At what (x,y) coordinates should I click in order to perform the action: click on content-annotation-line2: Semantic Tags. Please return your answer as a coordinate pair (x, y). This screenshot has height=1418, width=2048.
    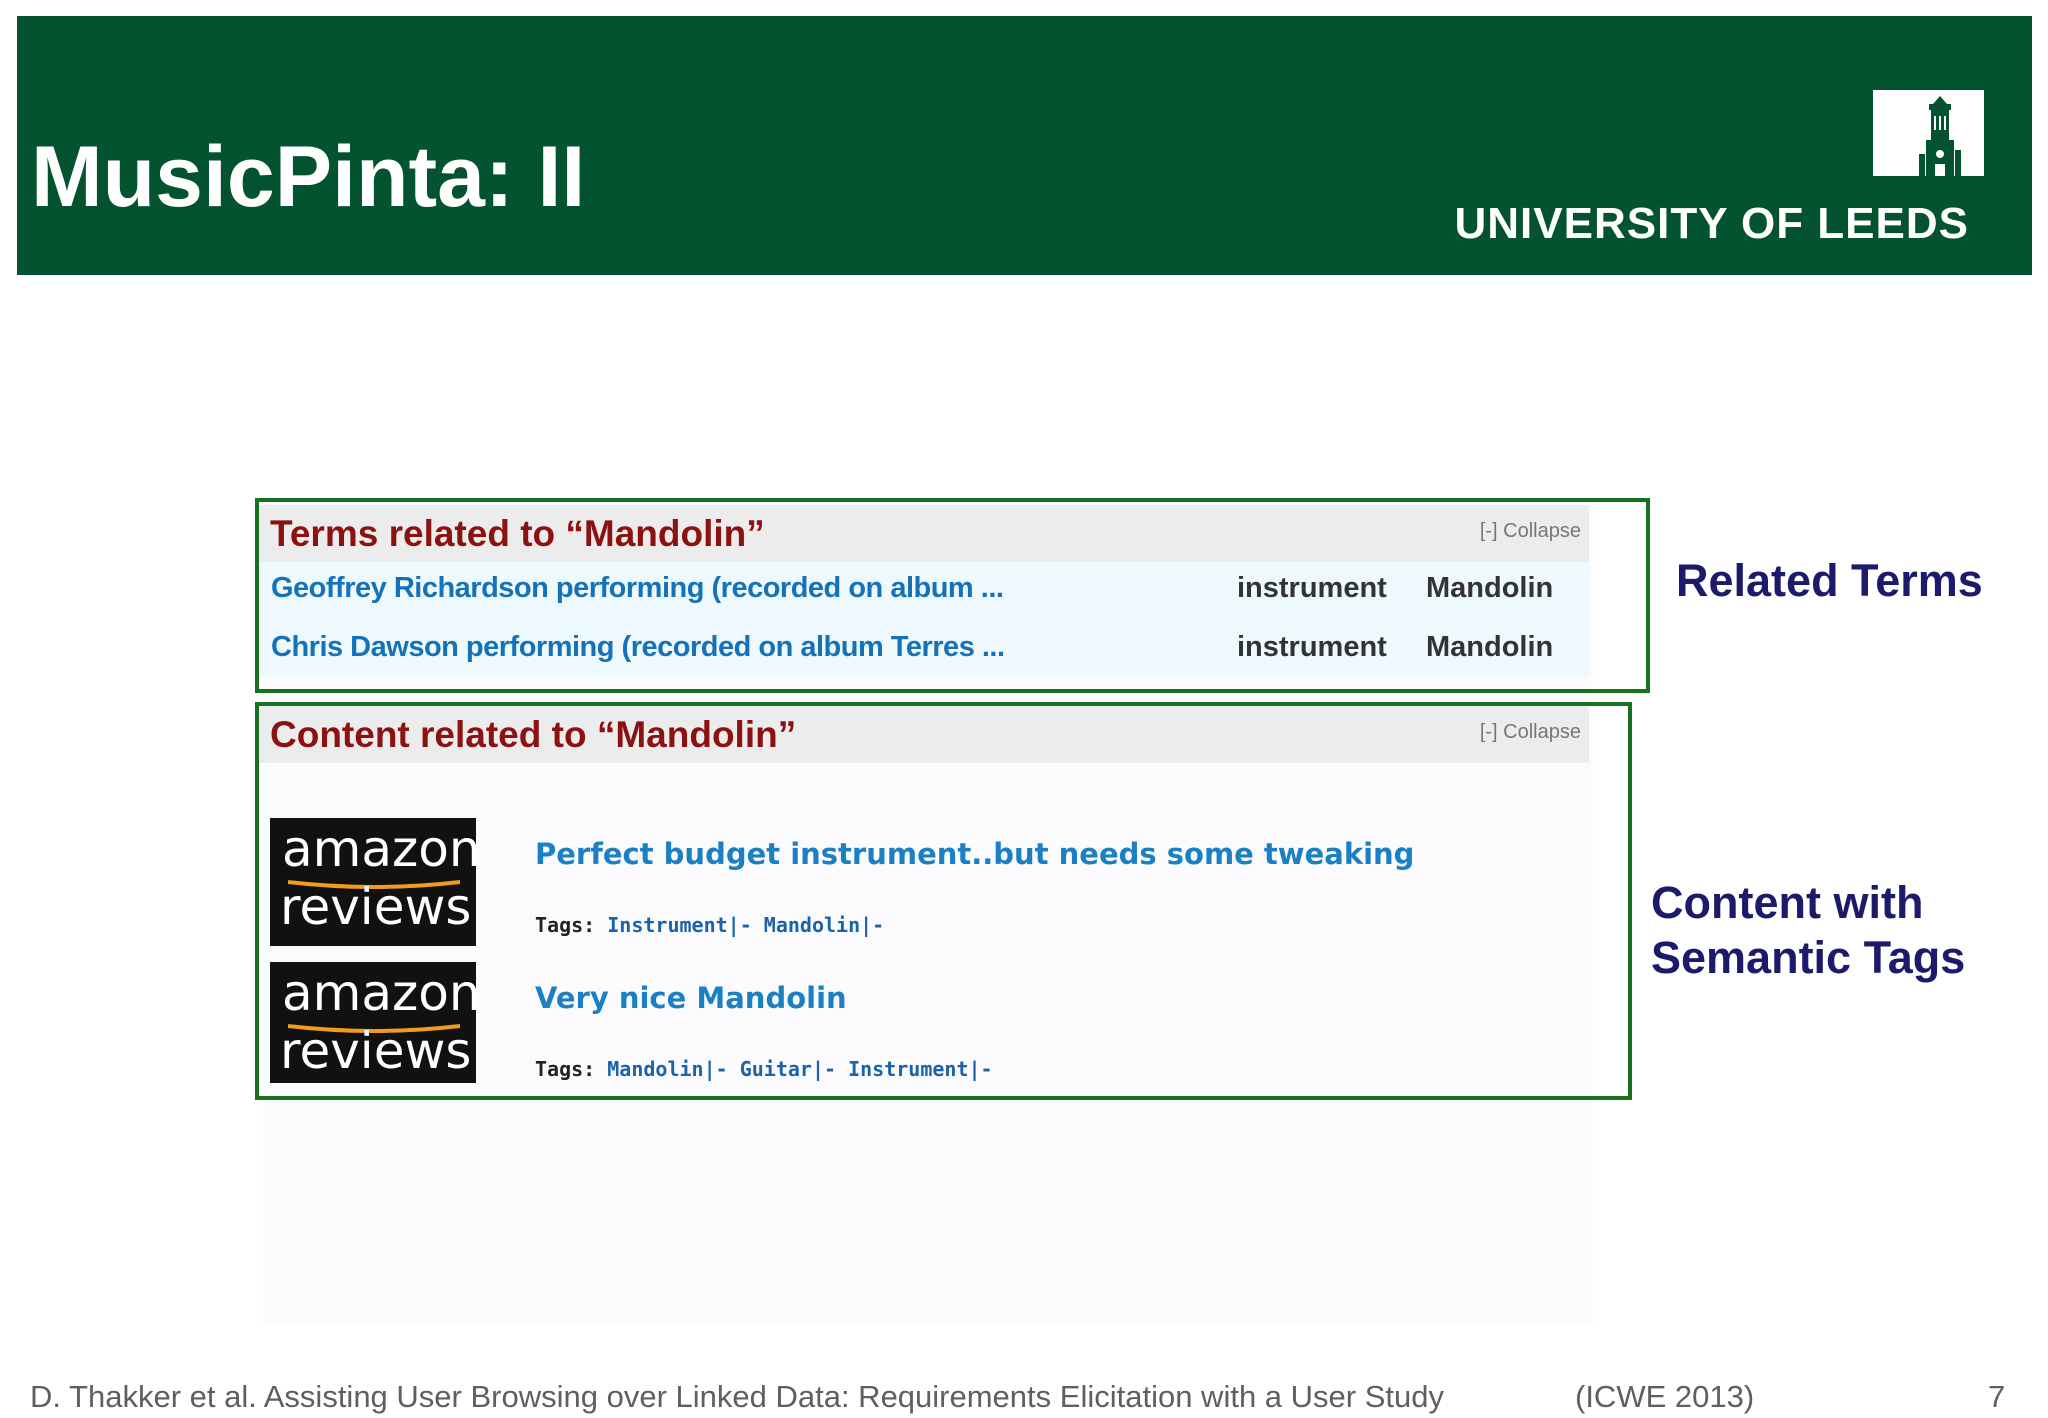
    Looking at the image, I should click on (1808, 957).